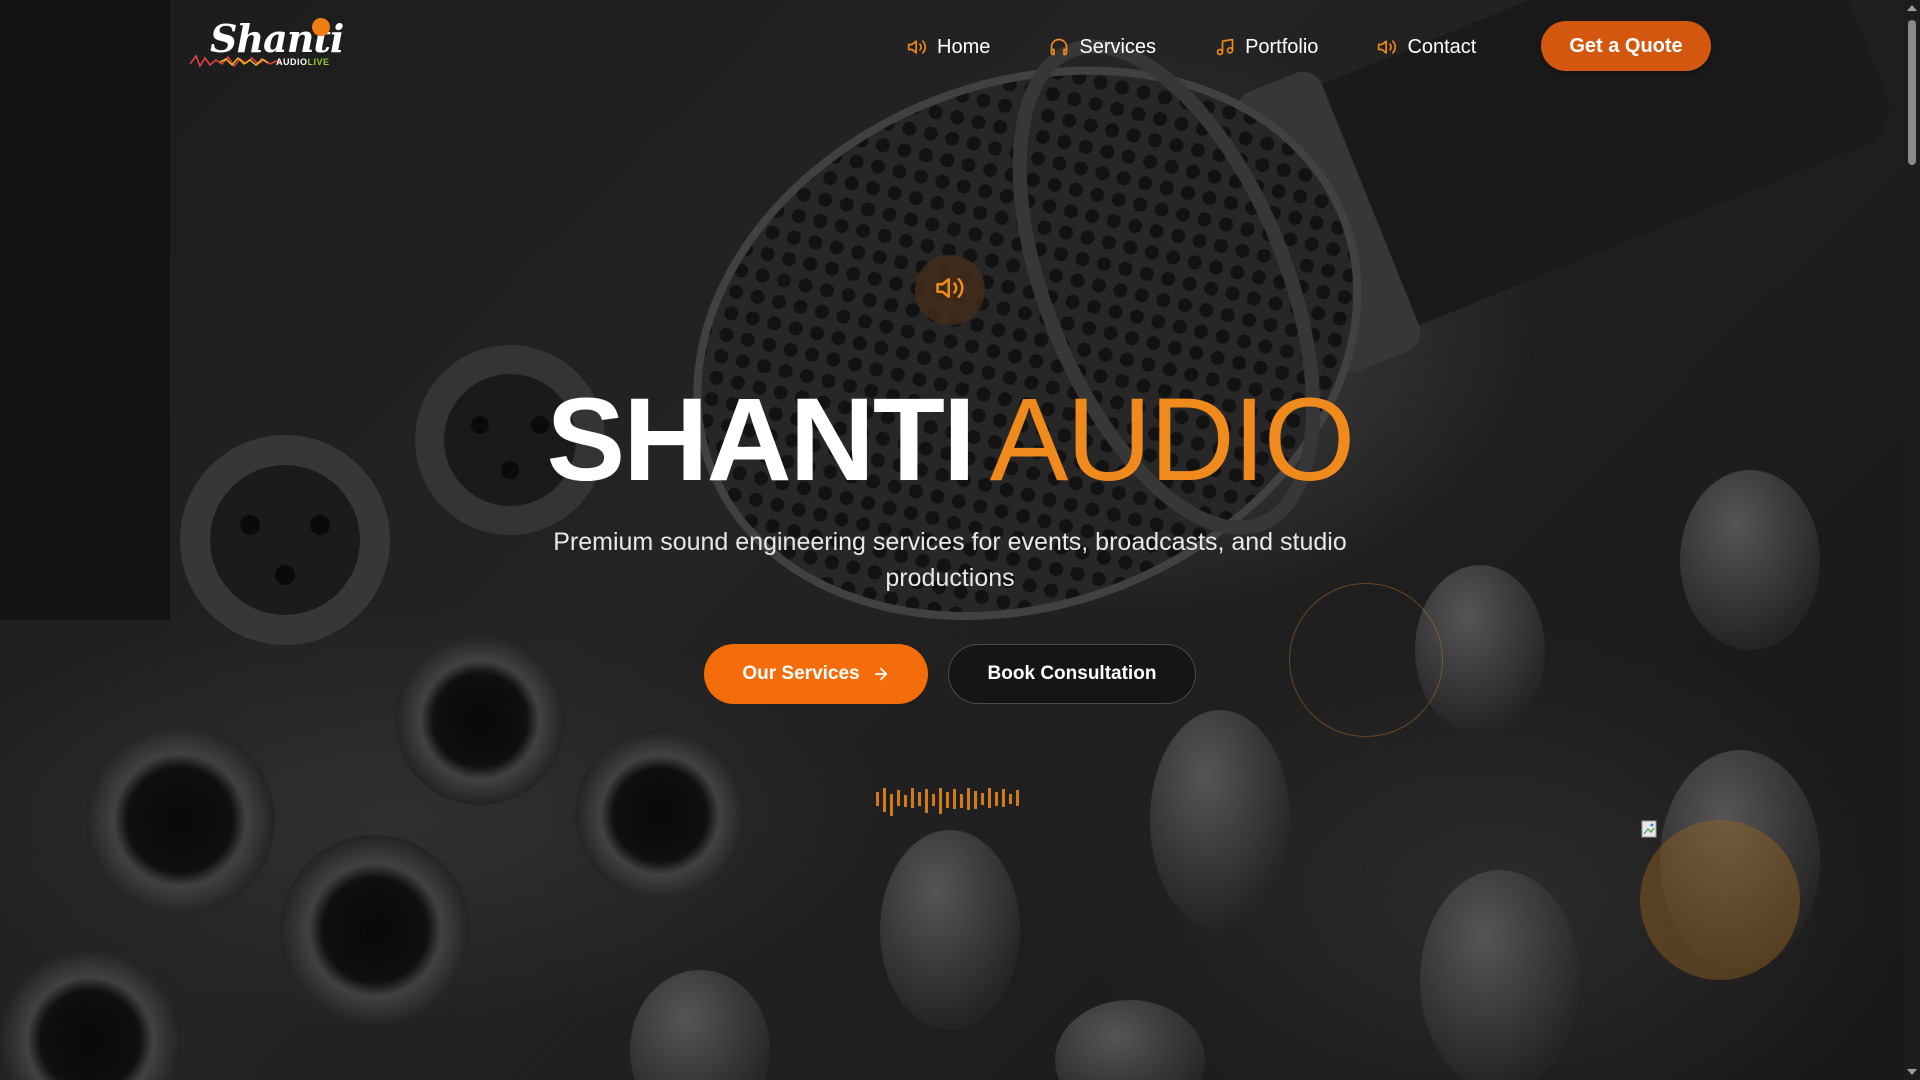 This screenshot has height=1080, width=1920. Describe the element at coordinates (964, 46) in the screenshot. I see `nav-label-home: Home` at that location.